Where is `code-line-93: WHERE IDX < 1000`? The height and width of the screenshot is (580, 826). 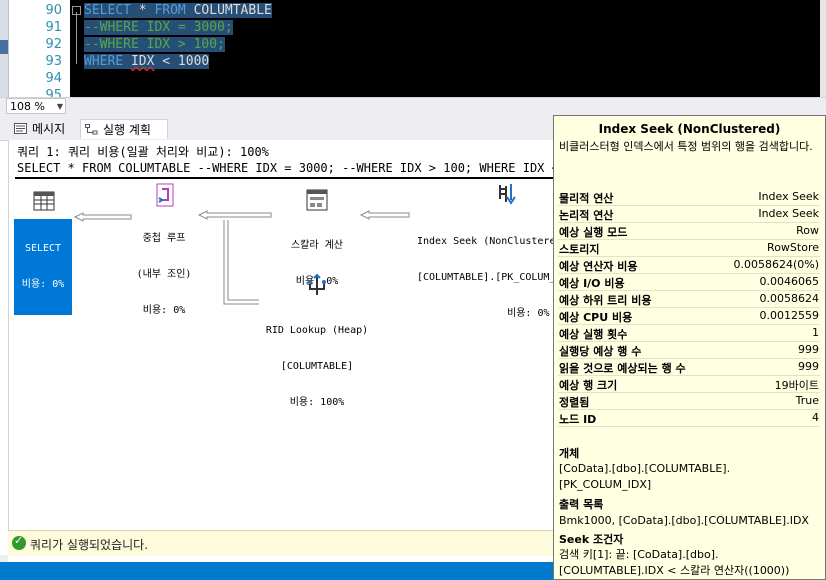 code-line-93: WHERE IDX < 1000 is located at coordinates (147, 61).